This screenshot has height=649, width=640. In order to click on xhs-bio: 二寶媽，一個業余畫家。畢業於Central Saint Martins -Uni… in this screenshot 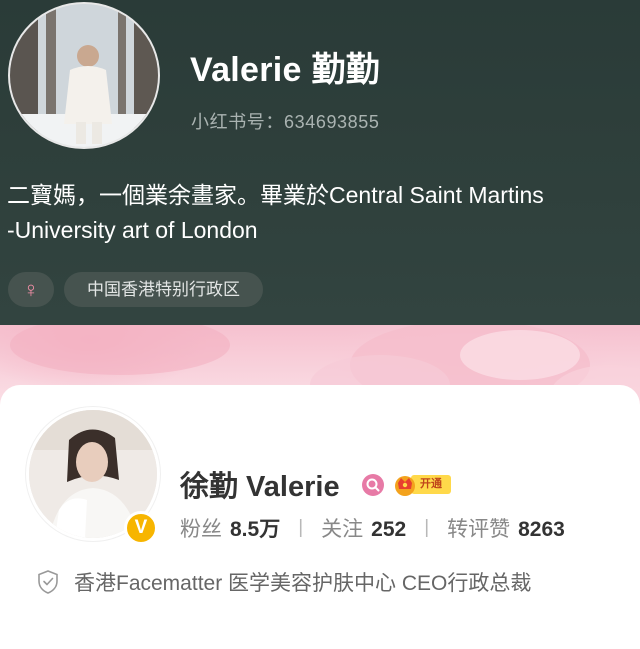, I will do `click(320, 213)`.